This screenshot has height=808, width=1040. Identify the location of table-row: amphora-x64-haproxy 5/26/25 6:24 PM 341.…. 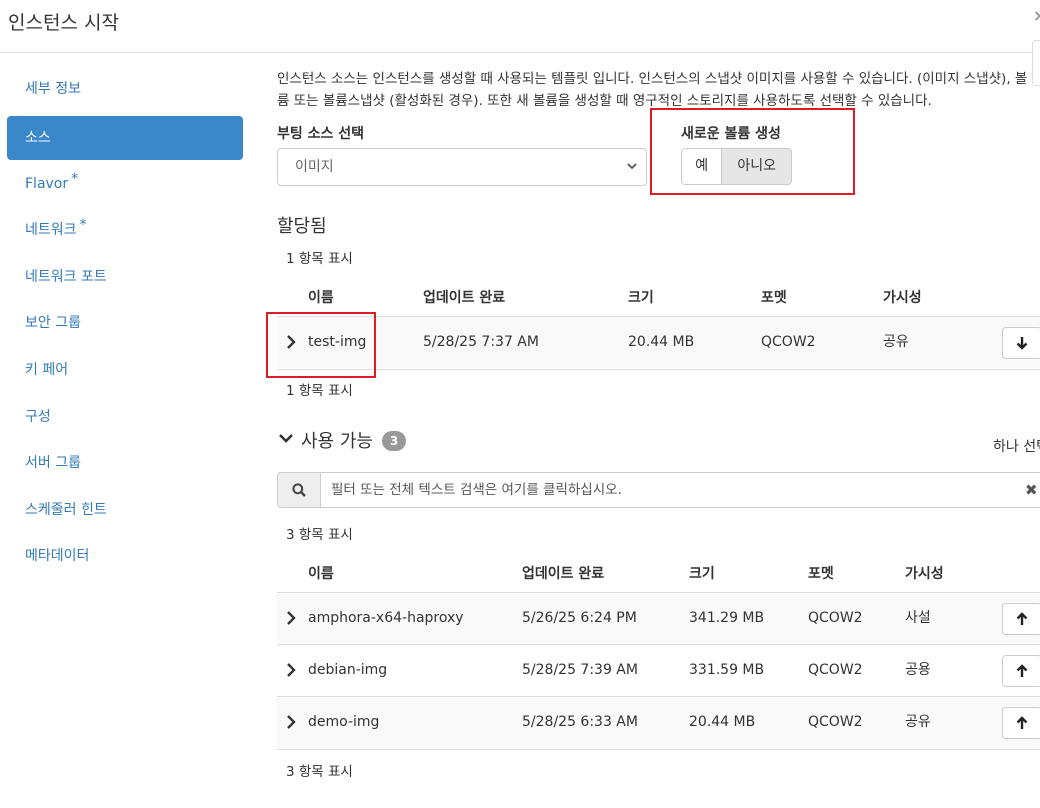
(658, 618).